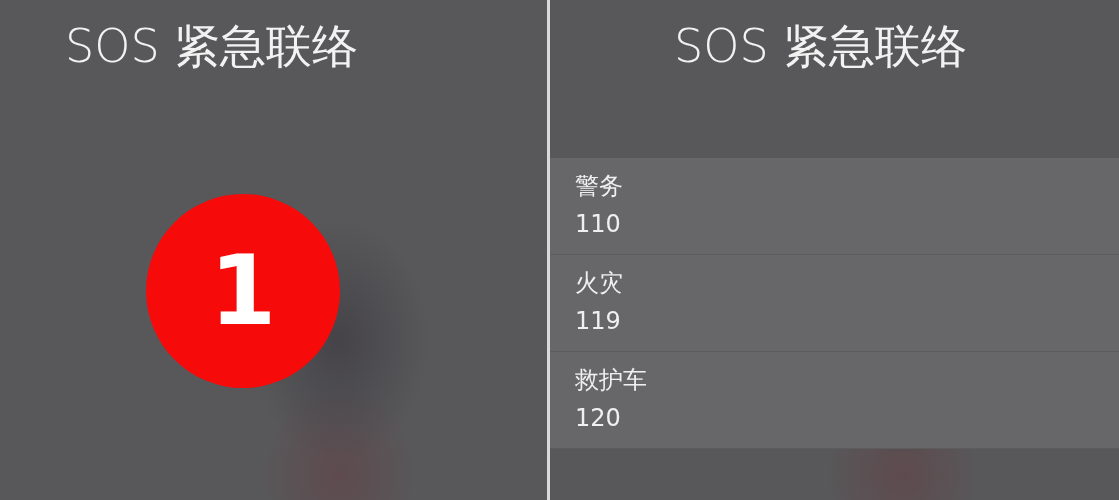 This screenshot has height=500, width=1119. Describe the element at coordinates (243, 291) in the screenshot. I see `countdown-badge: 1` at that location.